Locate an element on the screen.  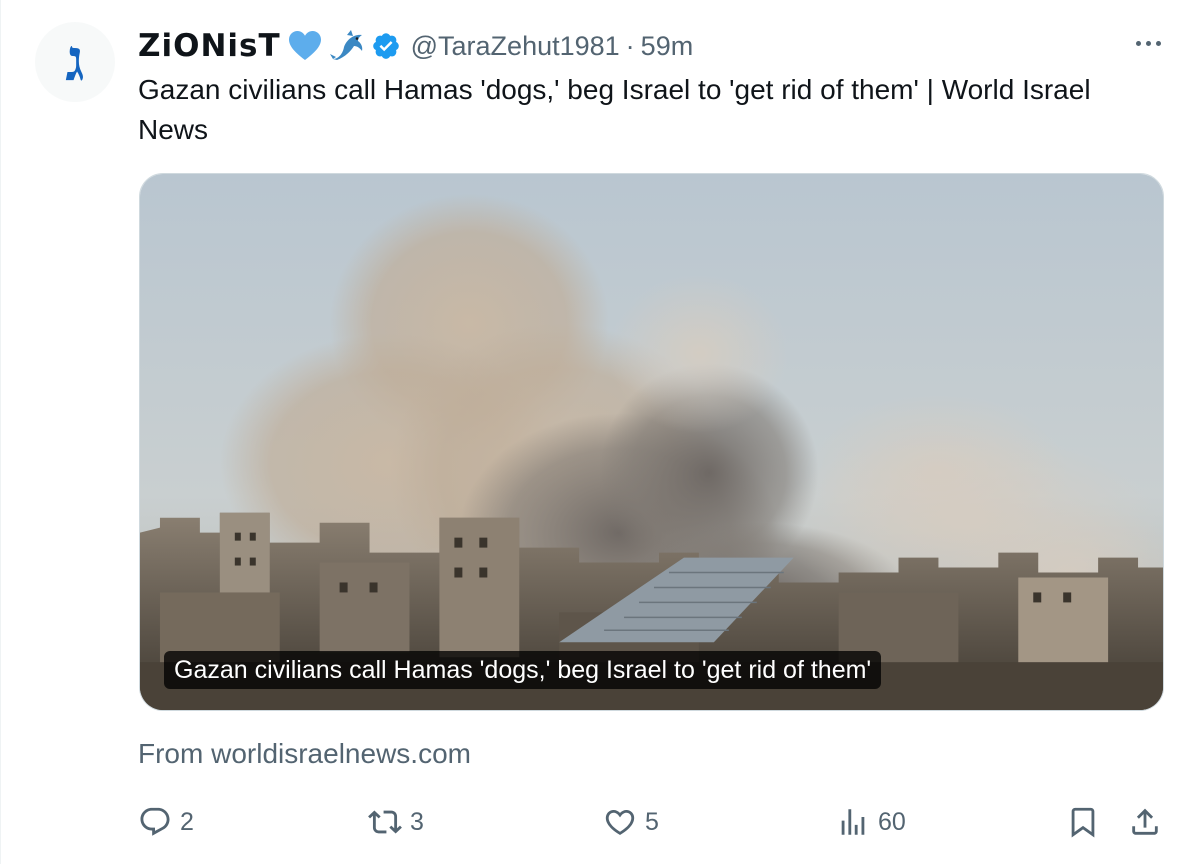
more-options-icon is located at coordinates (1148, 43).